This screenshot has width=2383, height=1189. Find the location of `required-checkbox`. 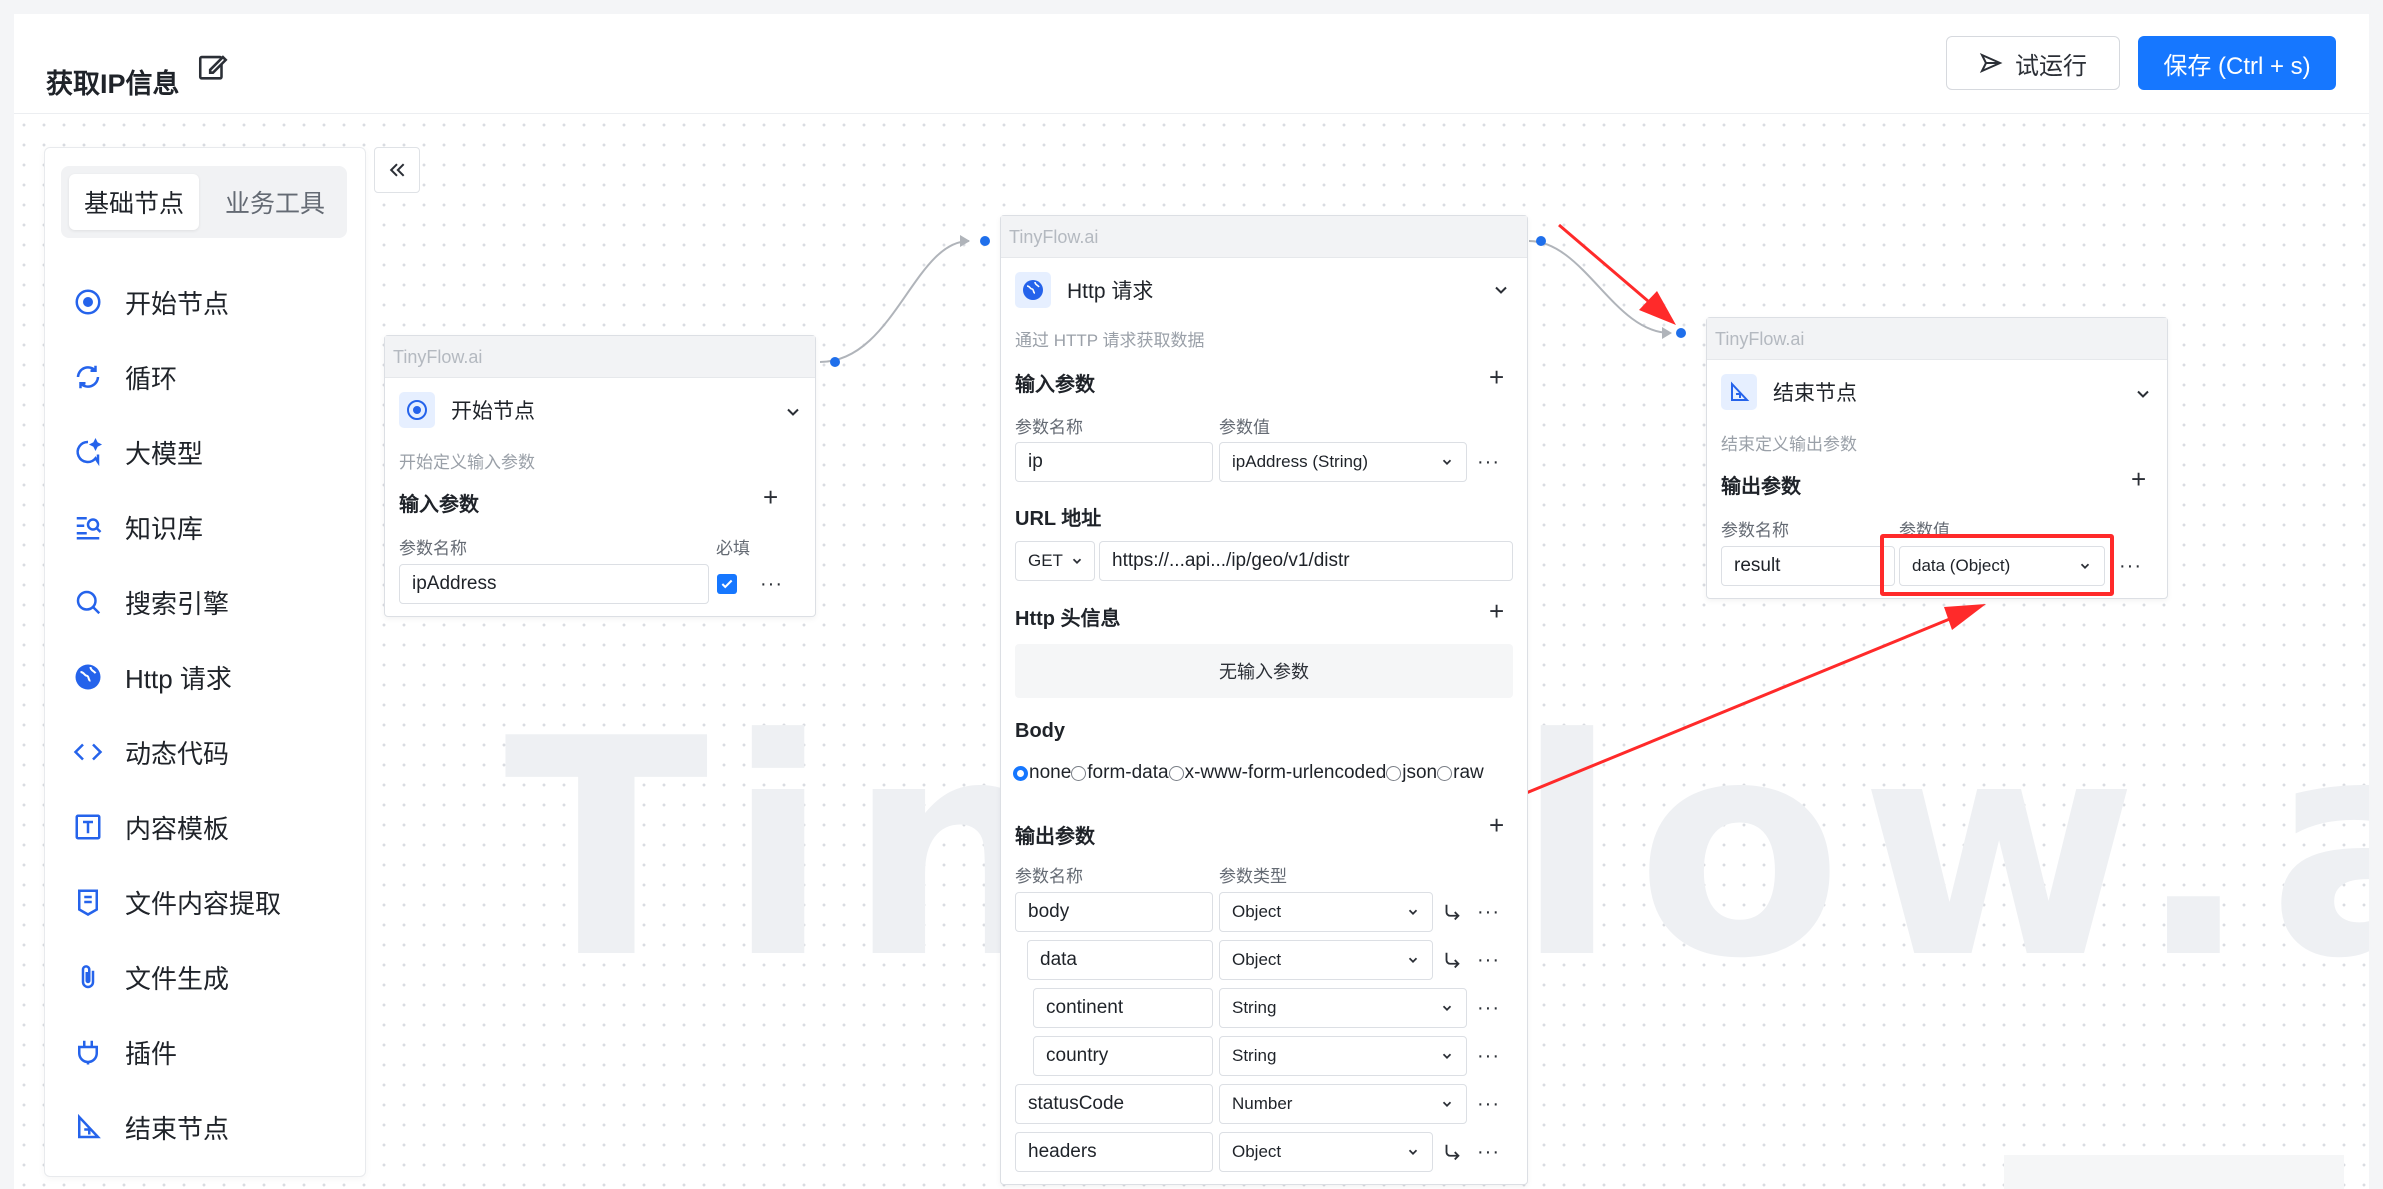

required-checkbox is located at coordinates (727, 584).